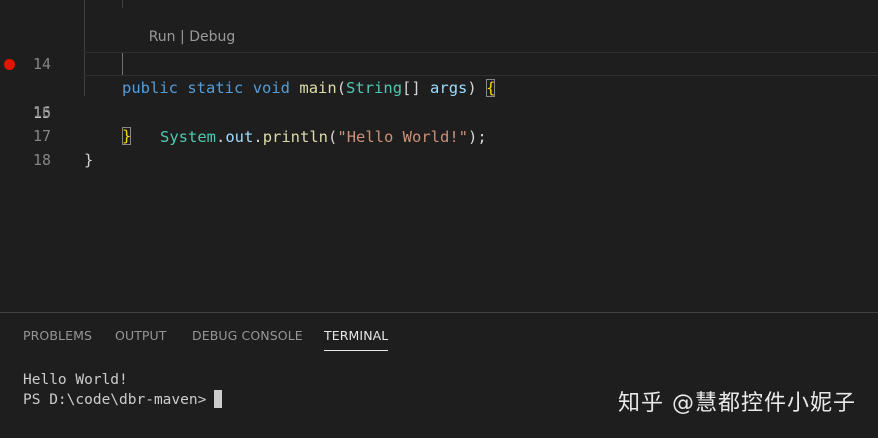 The image size is (878, 438). What do you see at coordinates (141, 335) in the screenshot?
I see `tab-output: OUTPUT` at bounding box center [141, 335].